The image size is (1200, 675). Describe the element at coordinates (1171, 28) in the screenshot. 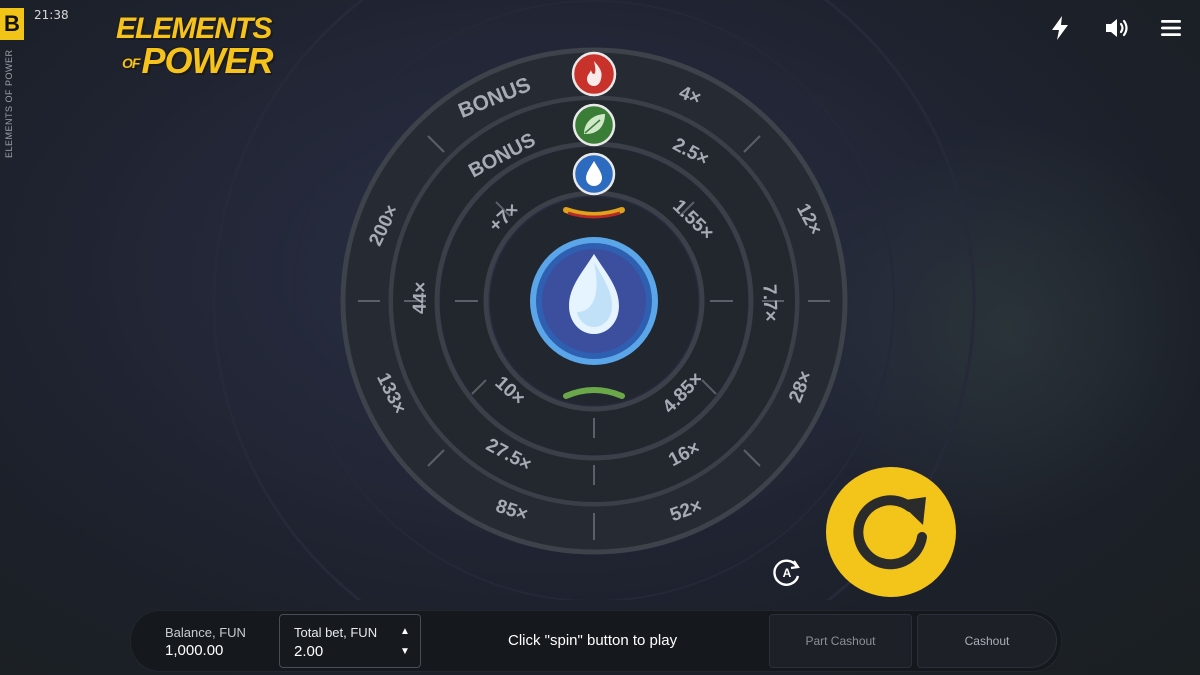

I see `menu-icon` at that location.